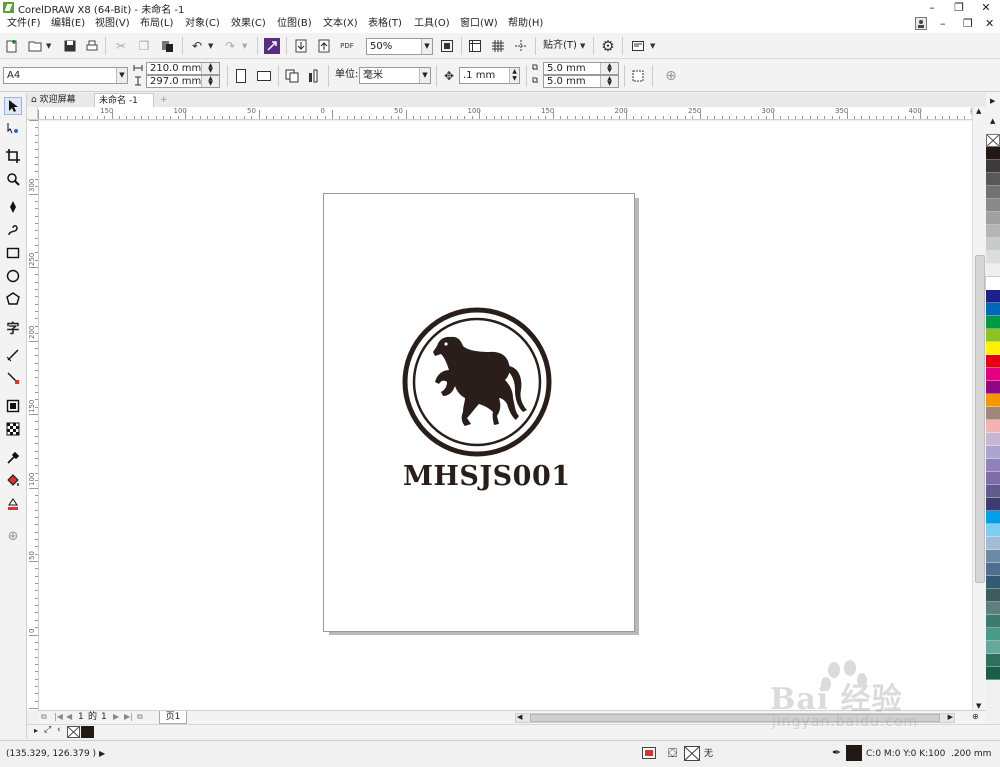 The width and height of the screenshot is (1000, 767). What do you see at coordinates (609, 81) in the screenshot?
I see `dup-y-spinner-icon: ▲ ▼` at bounding box center [609, 81].